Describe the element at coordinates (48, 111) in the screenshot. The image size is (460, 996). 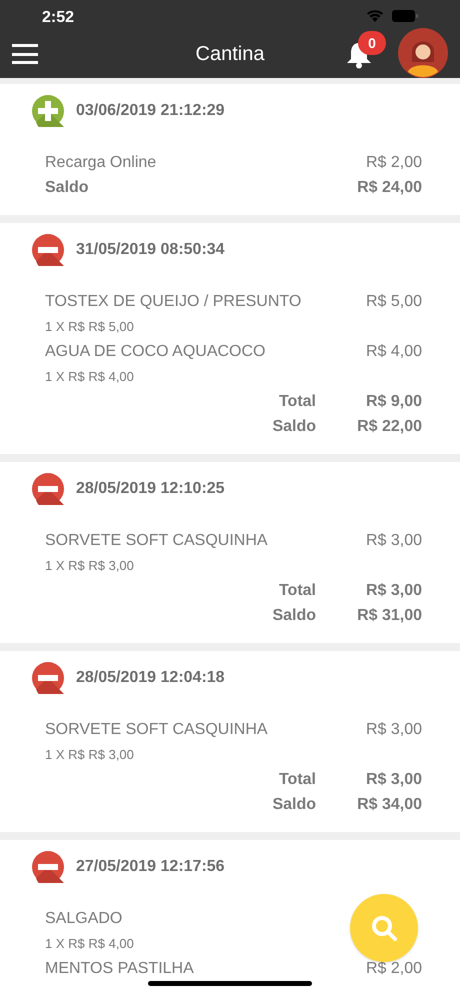
I see `plus-icon` at that location.